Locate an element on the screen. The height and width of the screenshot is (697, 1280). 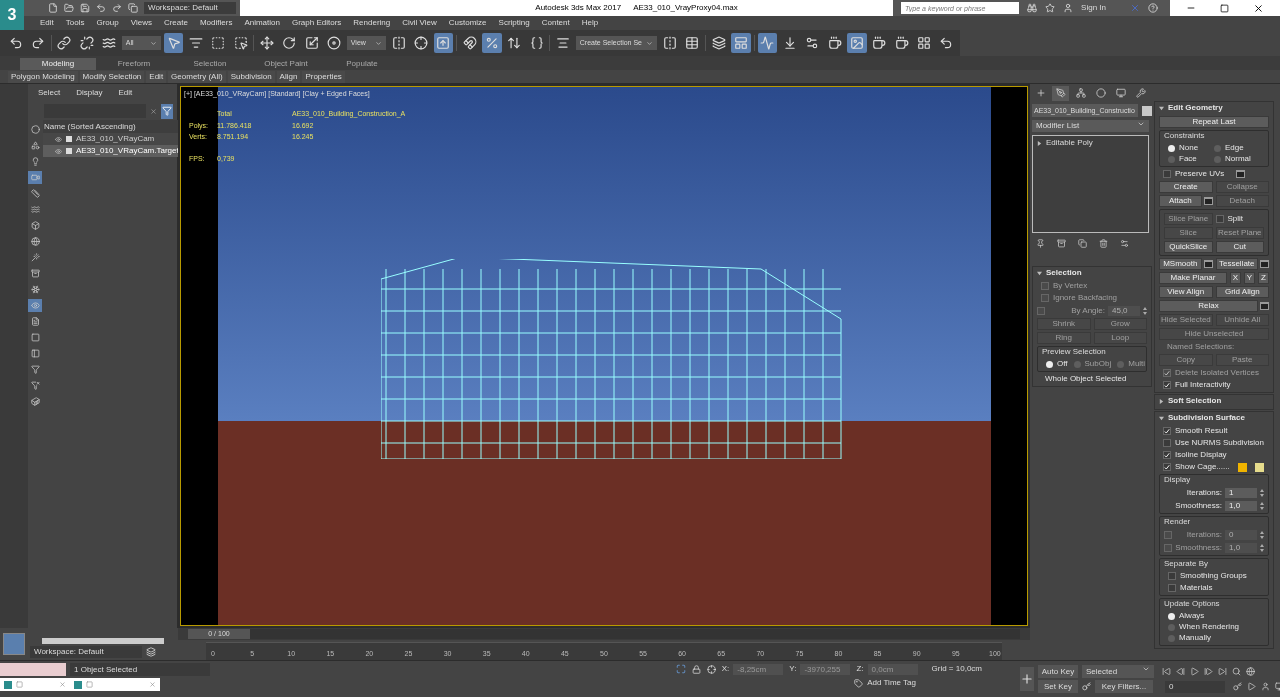
ribbon-panel-button: Polygon Modeling is located at coordinates (43, 76).